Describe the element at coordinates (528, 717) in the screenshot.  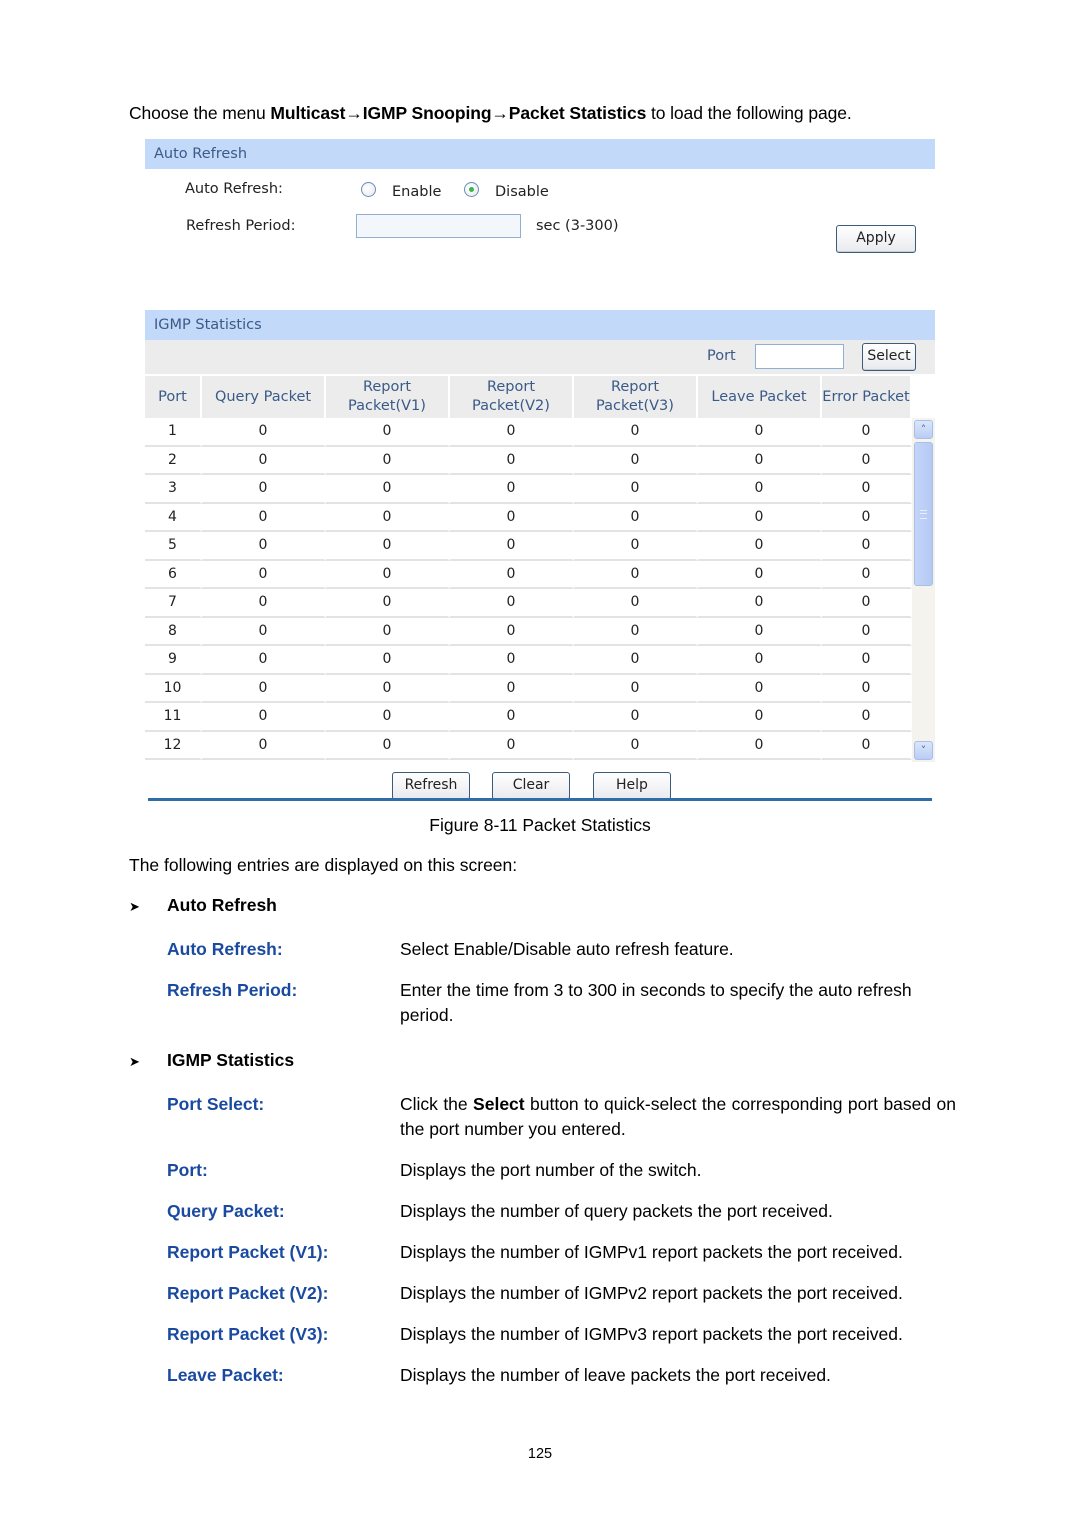
I see `table-row: 11 0 0 0 0 0 0` at that location.